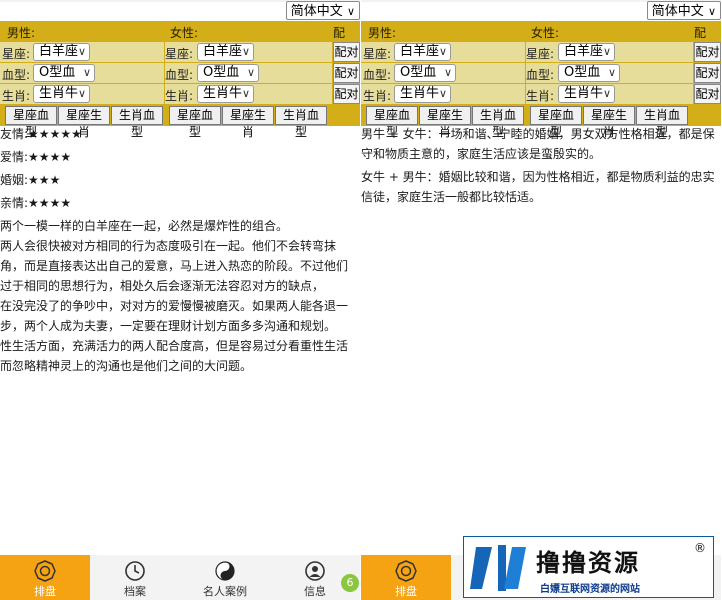  Describe the element at coordinates (144, 226) in the screenshot. I see `paragraph: 两个一模一样的白羊座在一起，必然是爆炸性的组合。` at that location.